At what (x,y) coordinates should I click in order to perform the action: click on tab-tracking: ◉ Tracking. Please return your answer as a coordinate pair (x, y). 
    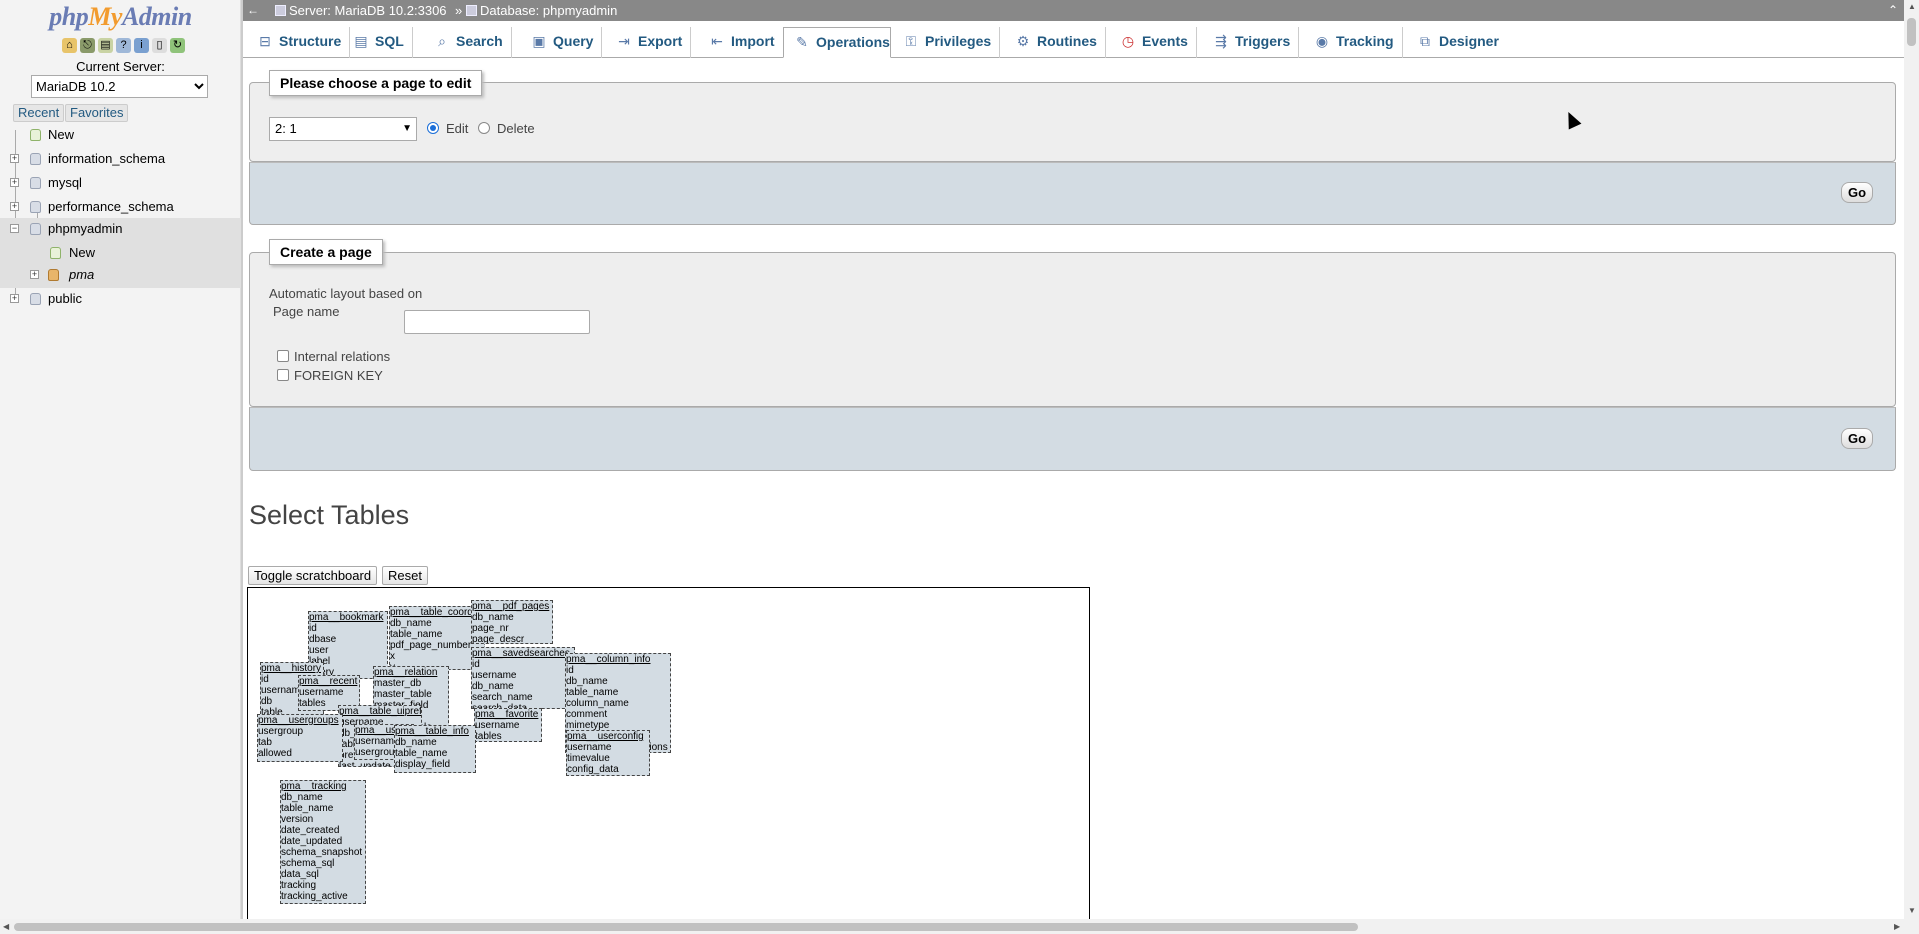
    Looking at the image, I should click on (1353, 42).